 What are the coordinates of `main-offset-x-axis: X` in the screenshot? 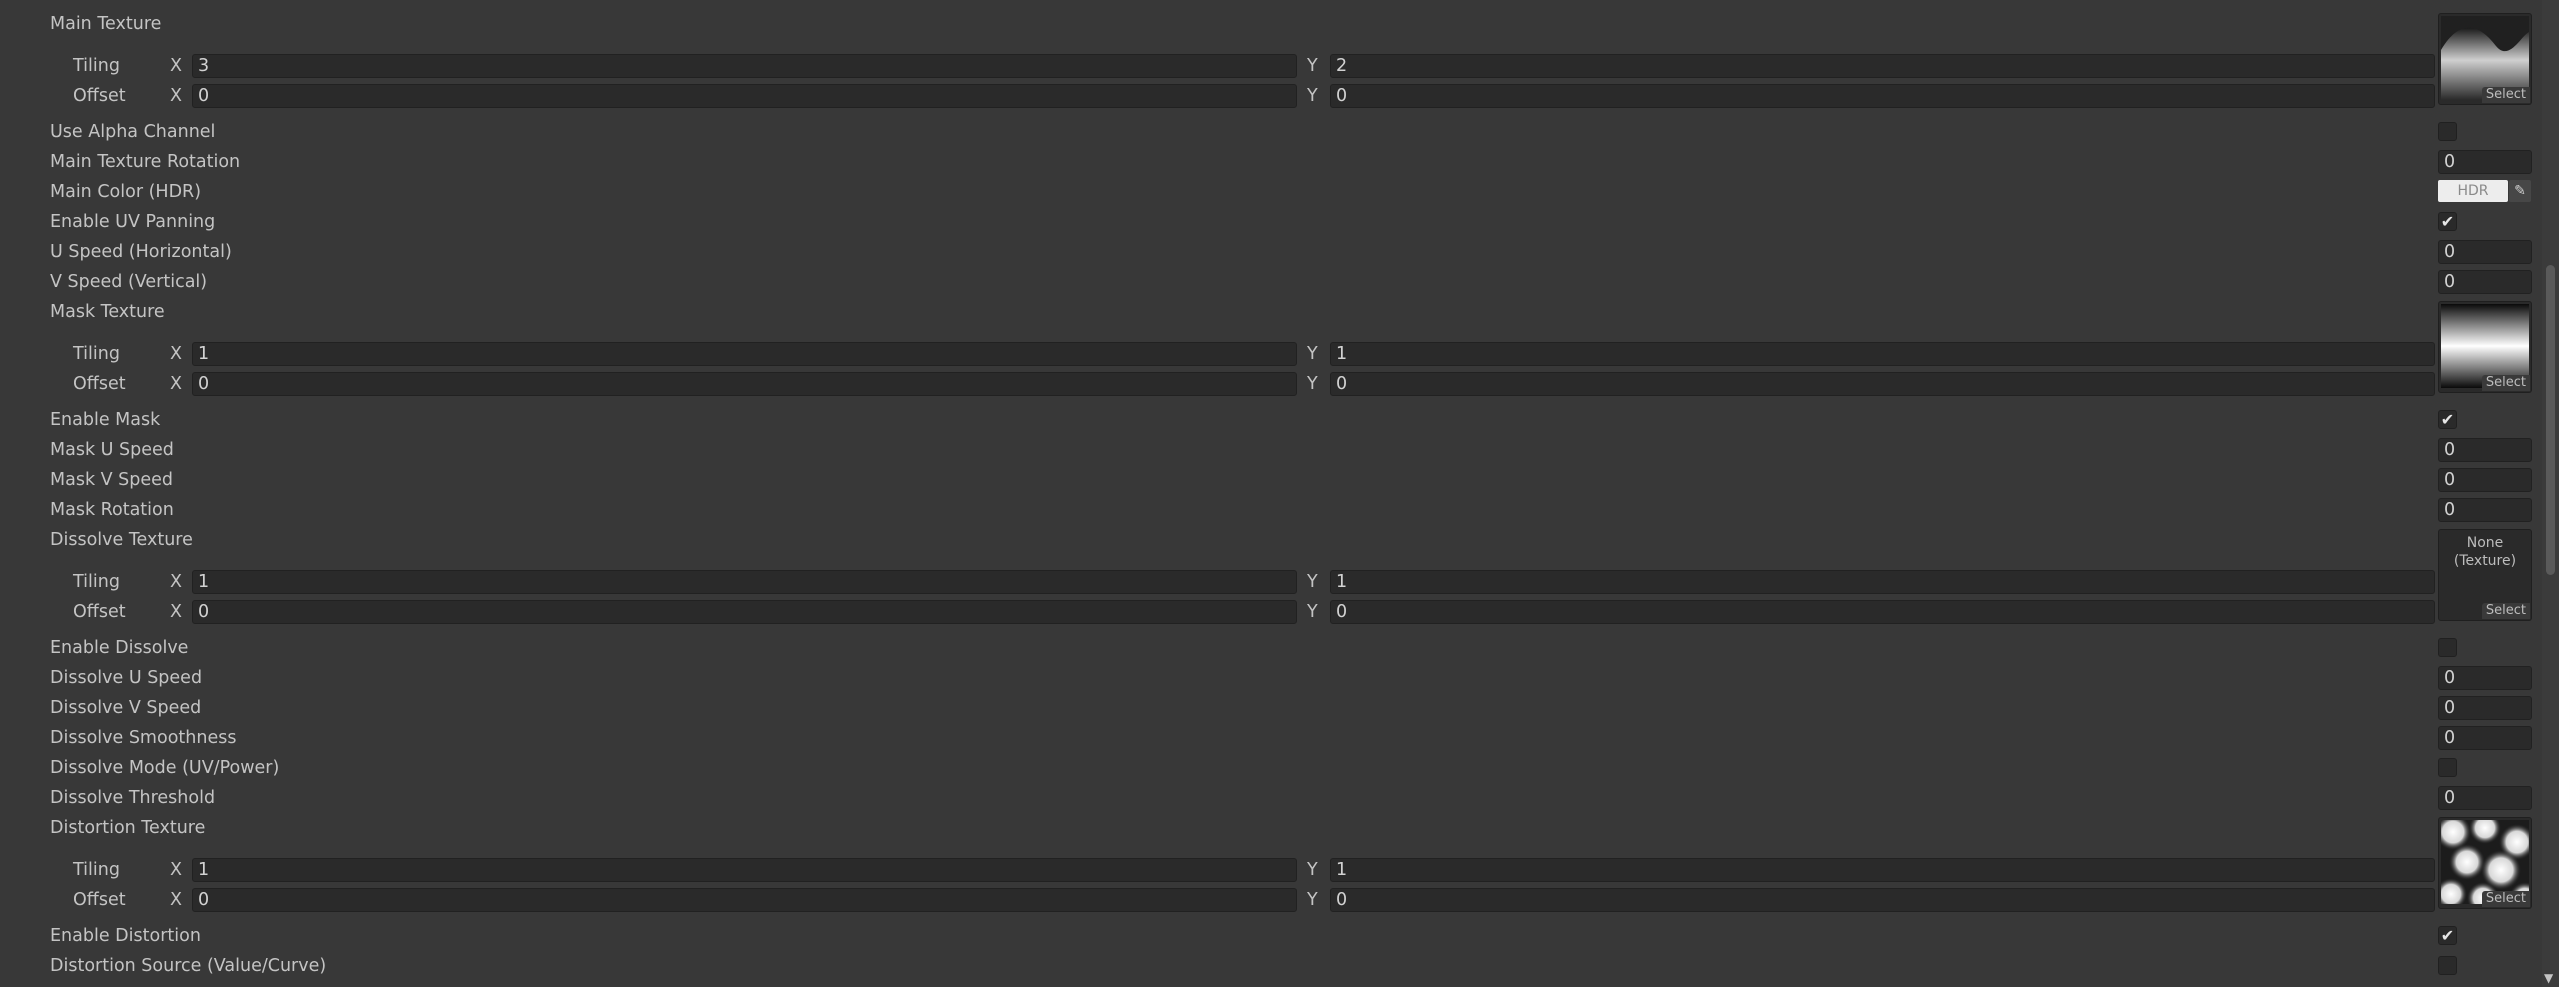 It's located at (176, 96).